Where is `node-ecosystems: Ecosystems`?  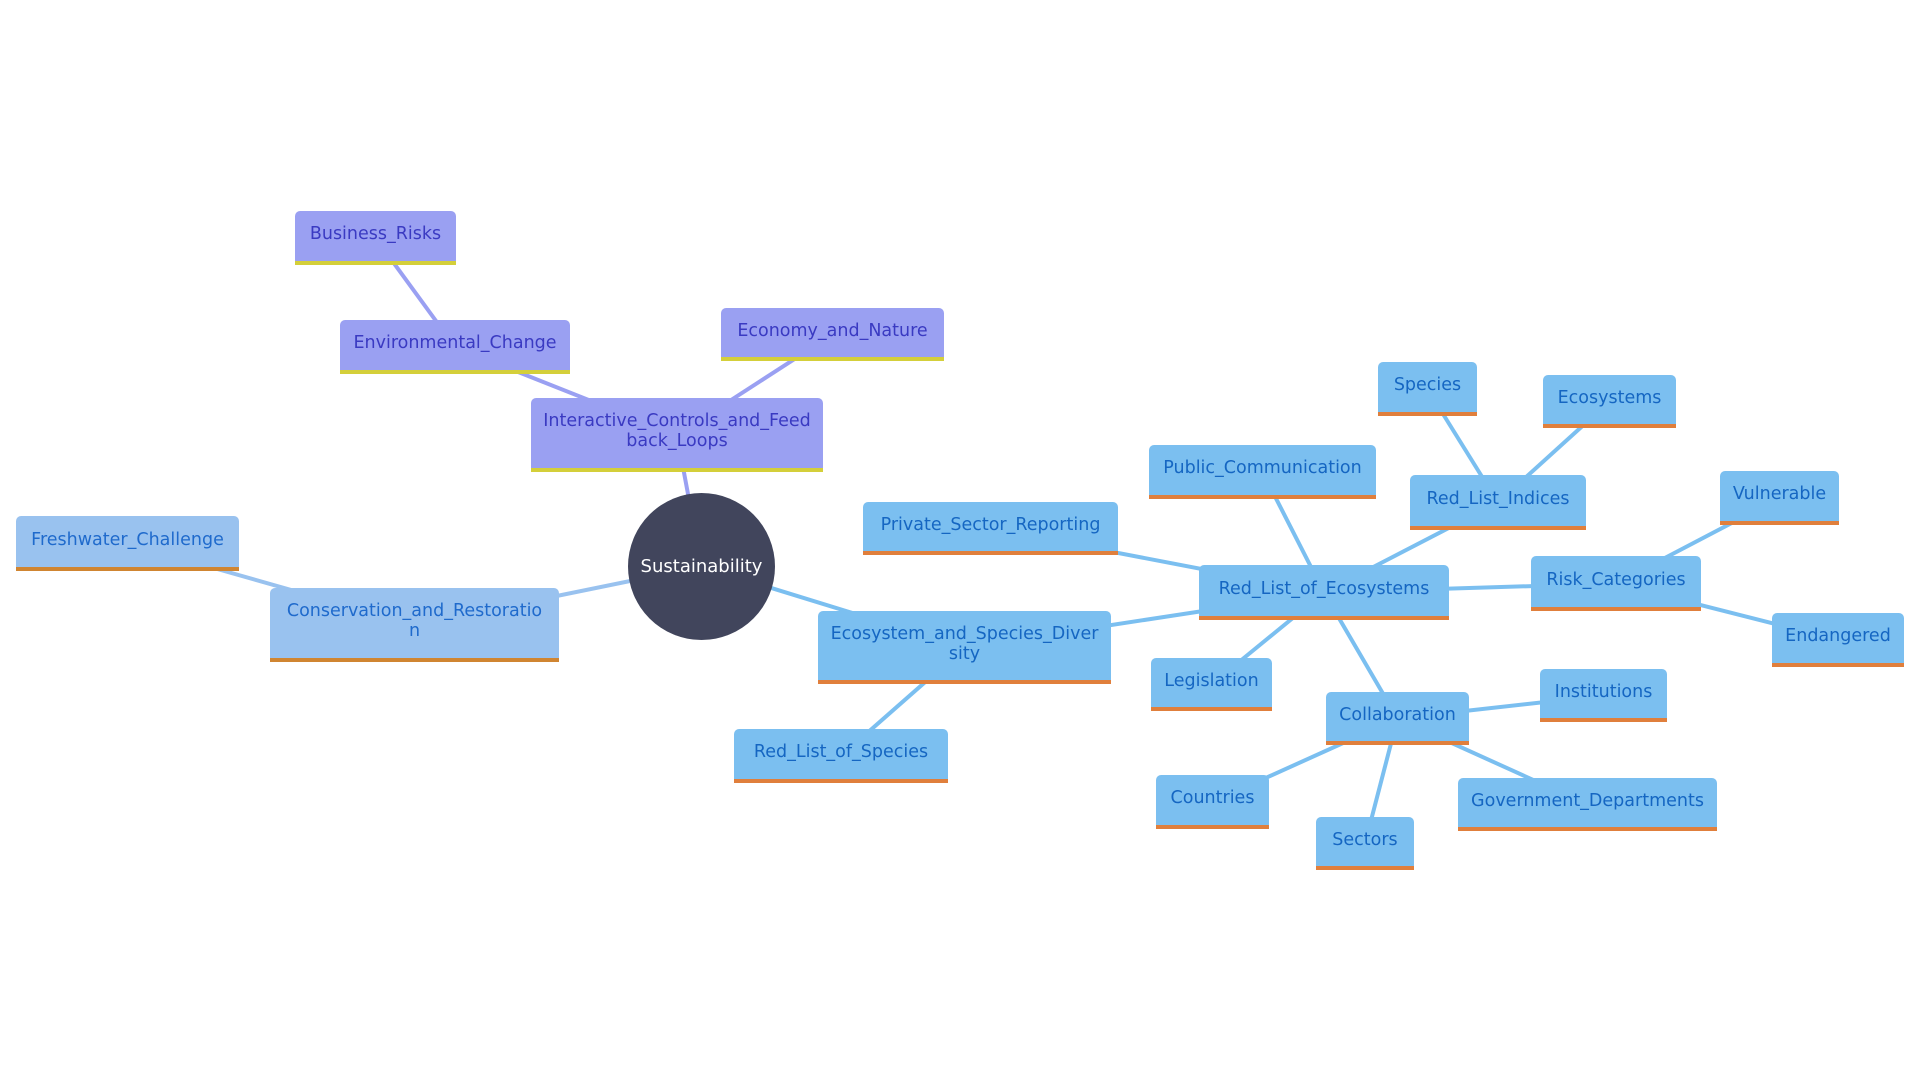
node-ecosystems: Ecosystems is located at coordinates (1609, 401).